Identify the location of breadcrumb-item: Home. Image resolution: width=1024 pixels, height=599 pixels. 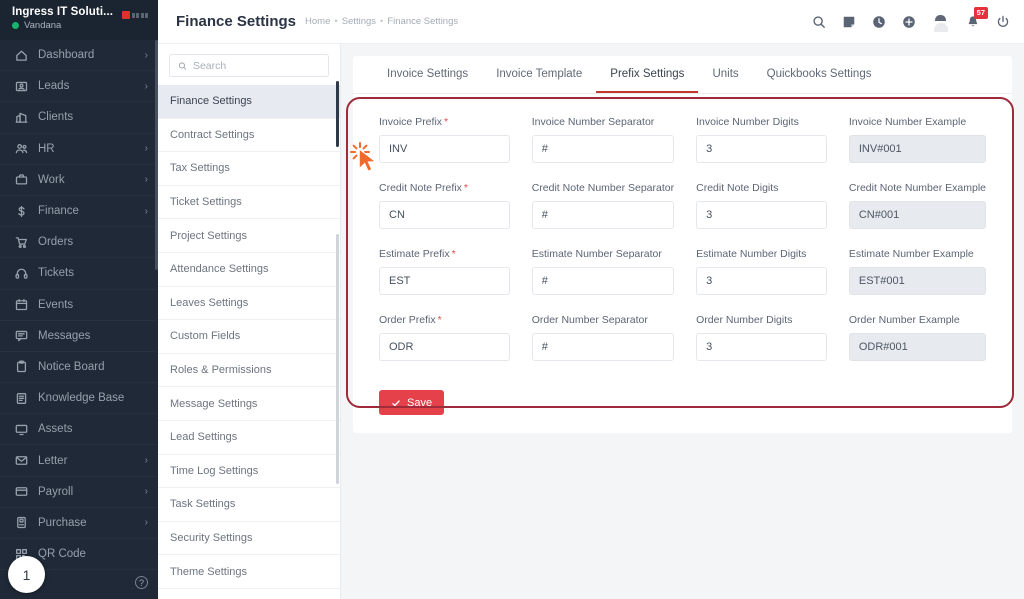
(317, 21).